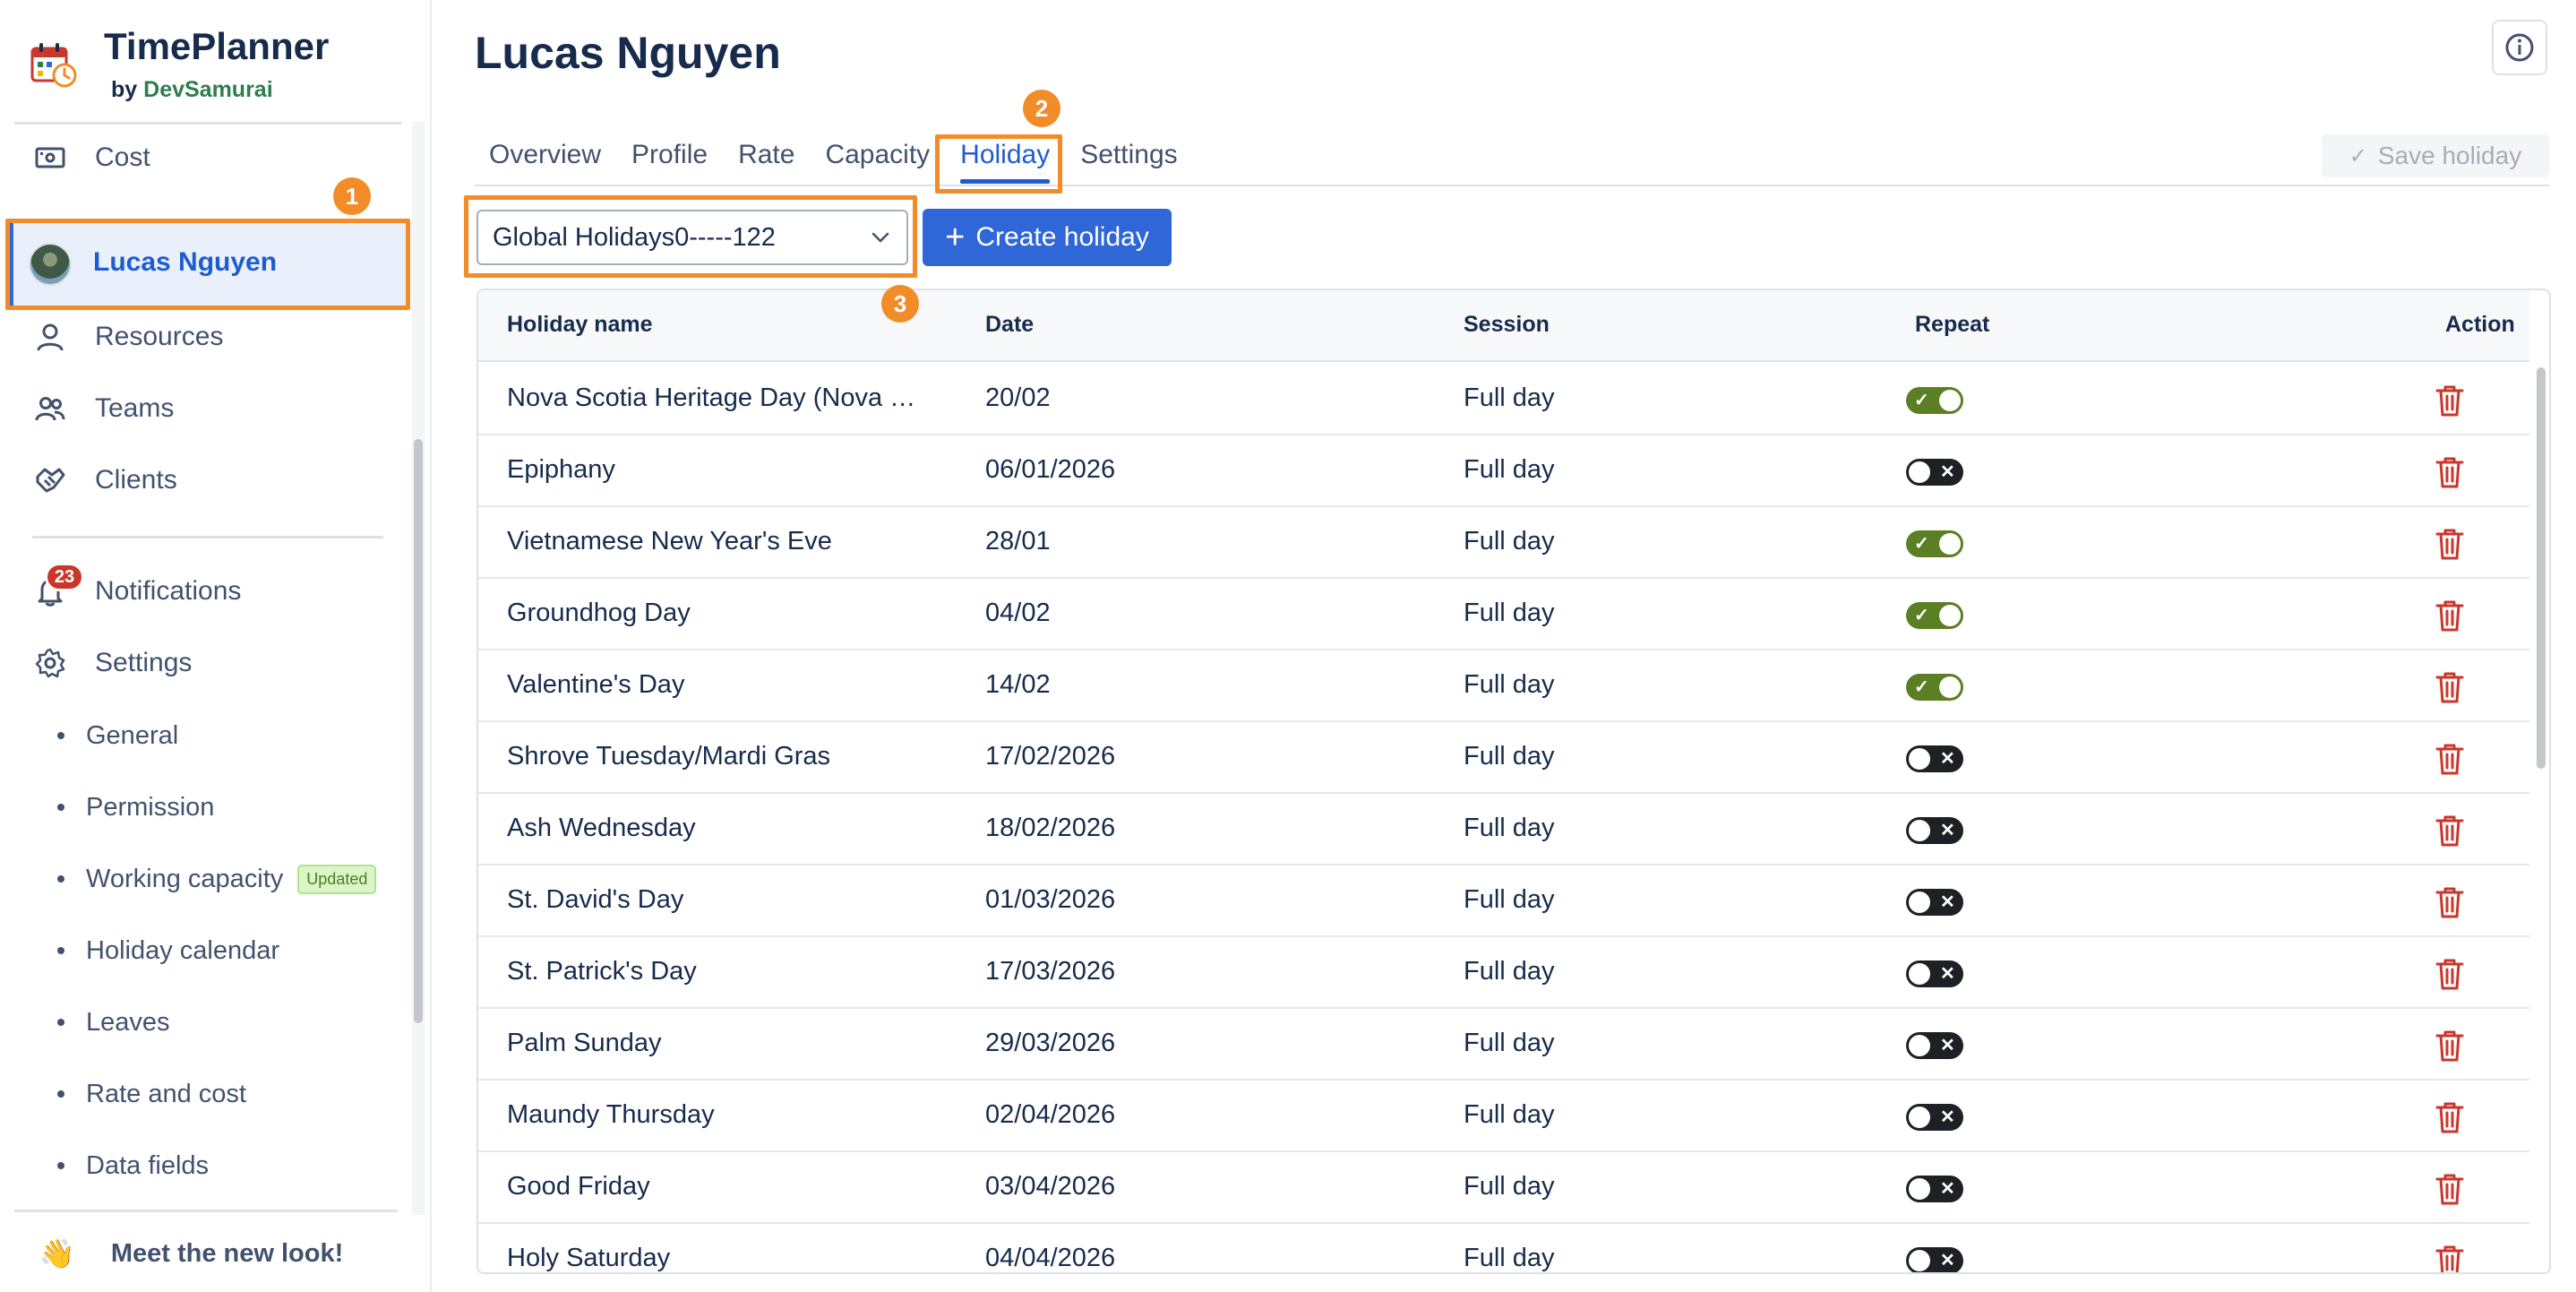 The width and height of the screenshot is (2576, 1292). Describe the element at coordinates (166, 1094) in the screenshot. I see `sidebar-subitem-label: Rate and cost` at that location.